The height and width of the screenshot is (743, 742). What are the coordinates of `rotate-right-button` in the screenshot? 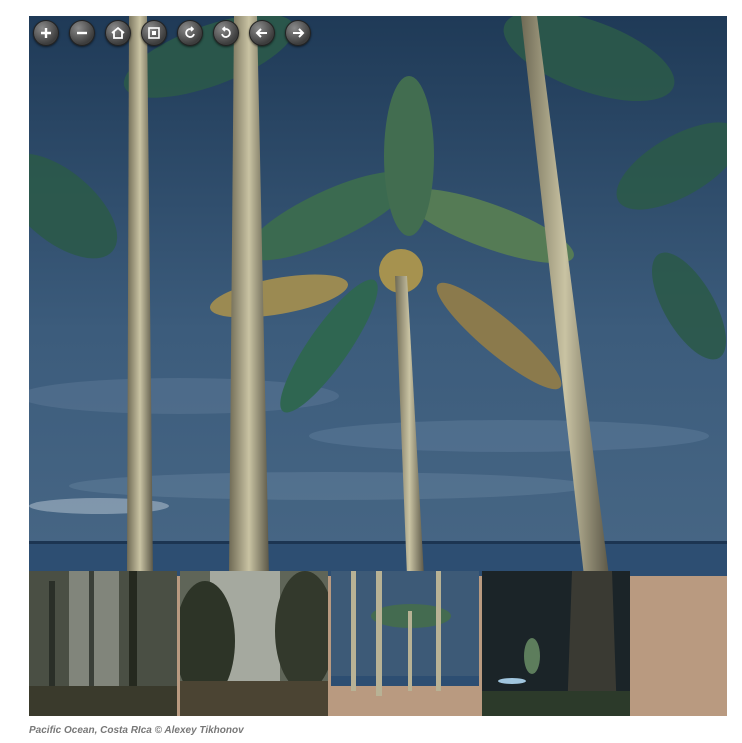 It's located at (226, 33).